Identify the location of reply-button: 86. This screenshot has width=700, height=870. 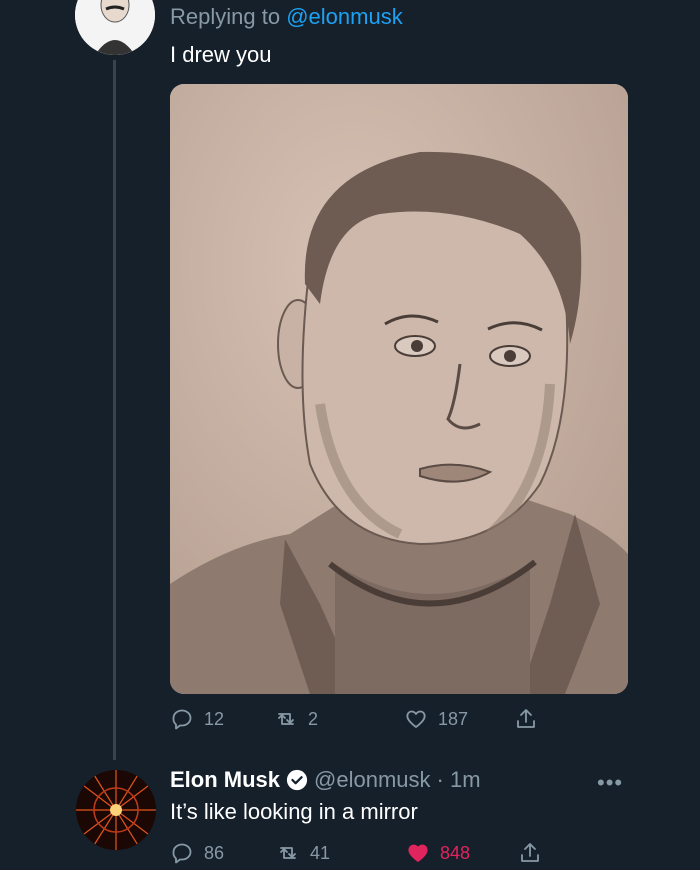
(223, 853).